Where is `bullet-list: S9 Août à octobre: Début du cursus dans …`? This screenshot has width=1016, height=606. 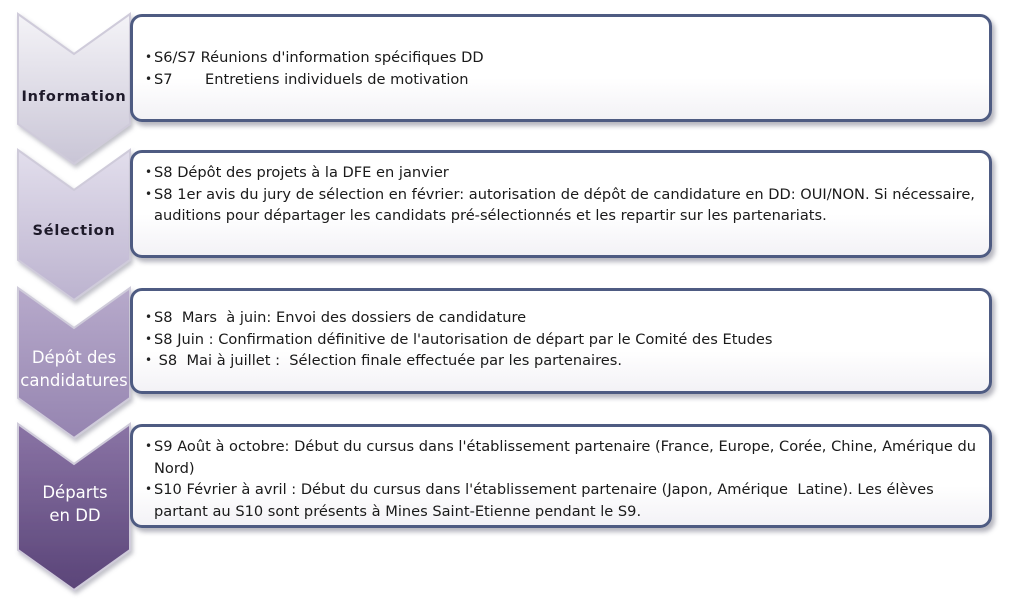
bullet-list: S9 Août à octobre: Début du cursus dans … is located at coordinates (563, 479).